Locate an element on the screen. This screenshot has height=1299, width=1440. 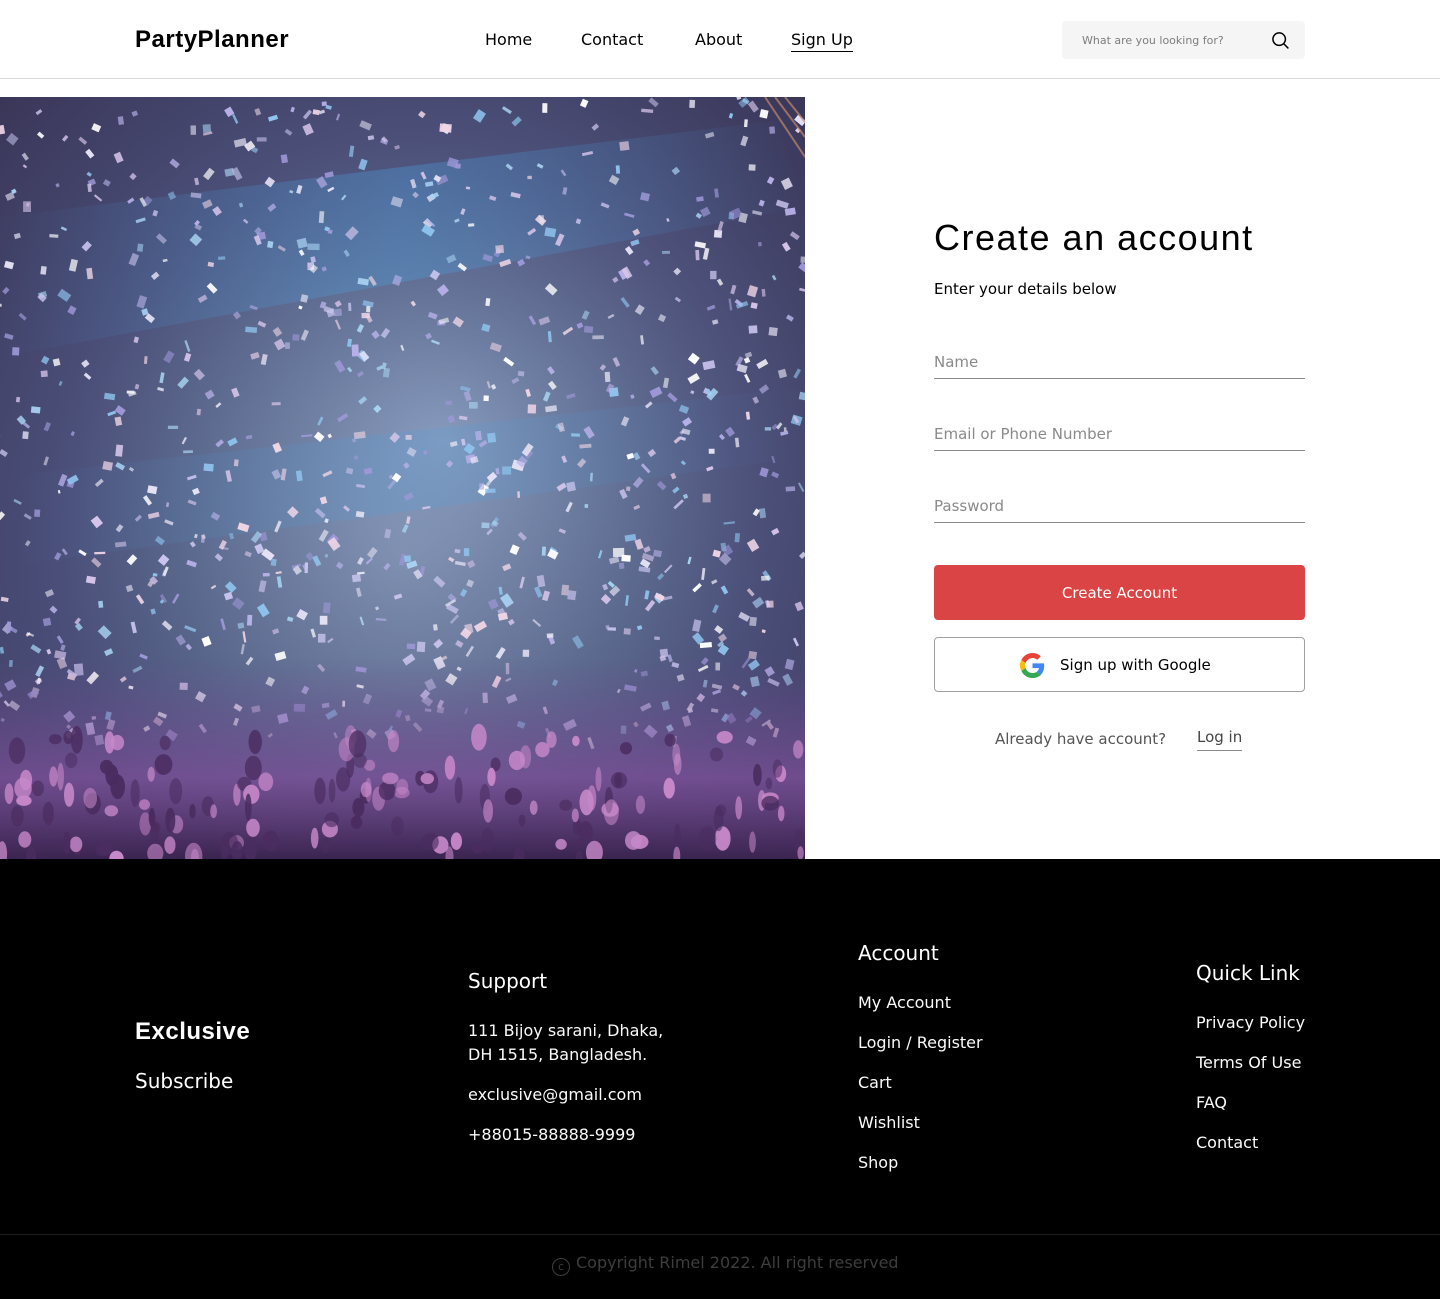
google-signup-button: Sign up with Google is located at coordinates (1119, 664).